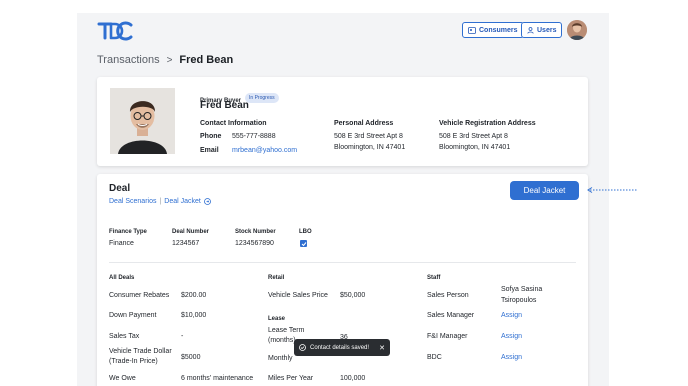 The height and width of the screenshot is (386, 688). I want to click on email-link: mrbean@yahoo.com, so click(264, 150).